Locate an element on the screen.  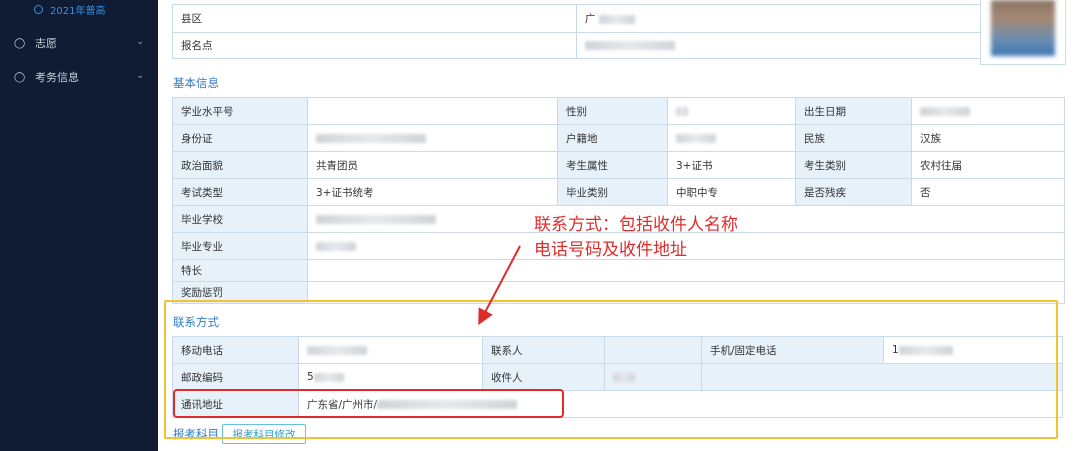
value-category: 农村往届 is located at coordinates (988, 165).